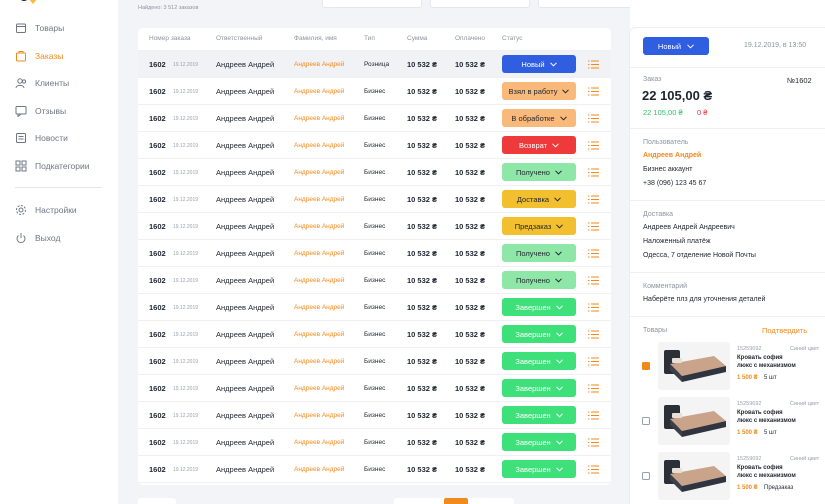 This screenshot has height=504, width=825. What do you see at coordinates (37, 238) in the screenshot?
I see `sidebar-item-power: Выход` at bounding box center [37, 238].